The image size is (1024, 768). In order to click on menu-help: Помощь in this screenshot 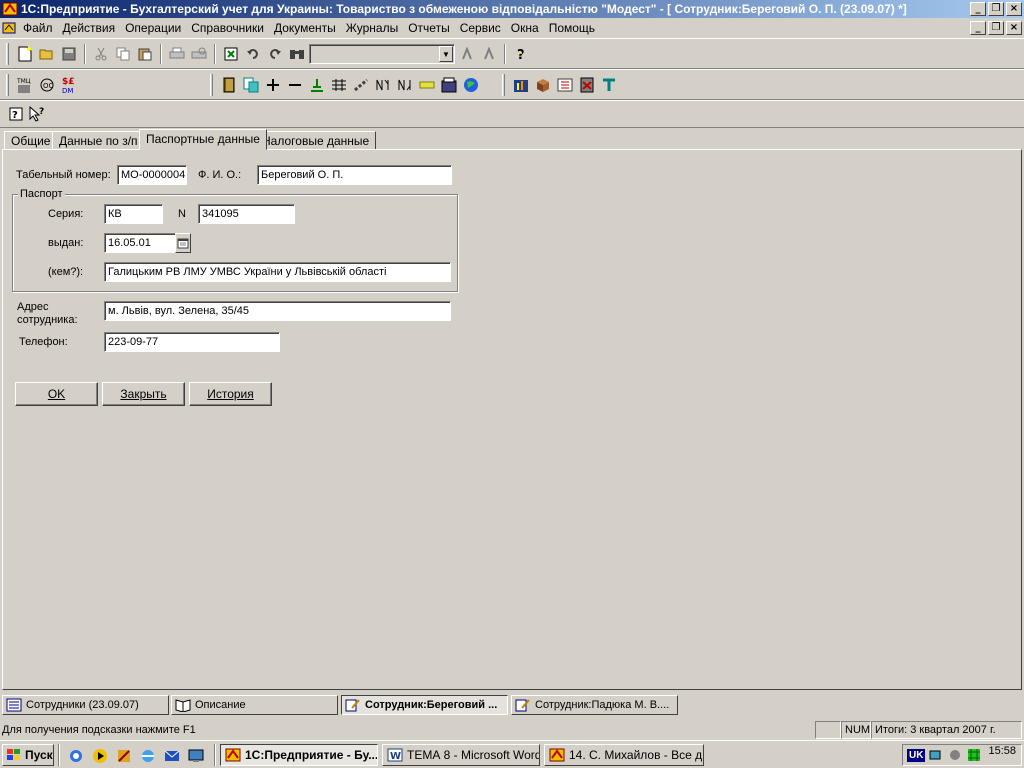, I will do `click(572, 28)`.